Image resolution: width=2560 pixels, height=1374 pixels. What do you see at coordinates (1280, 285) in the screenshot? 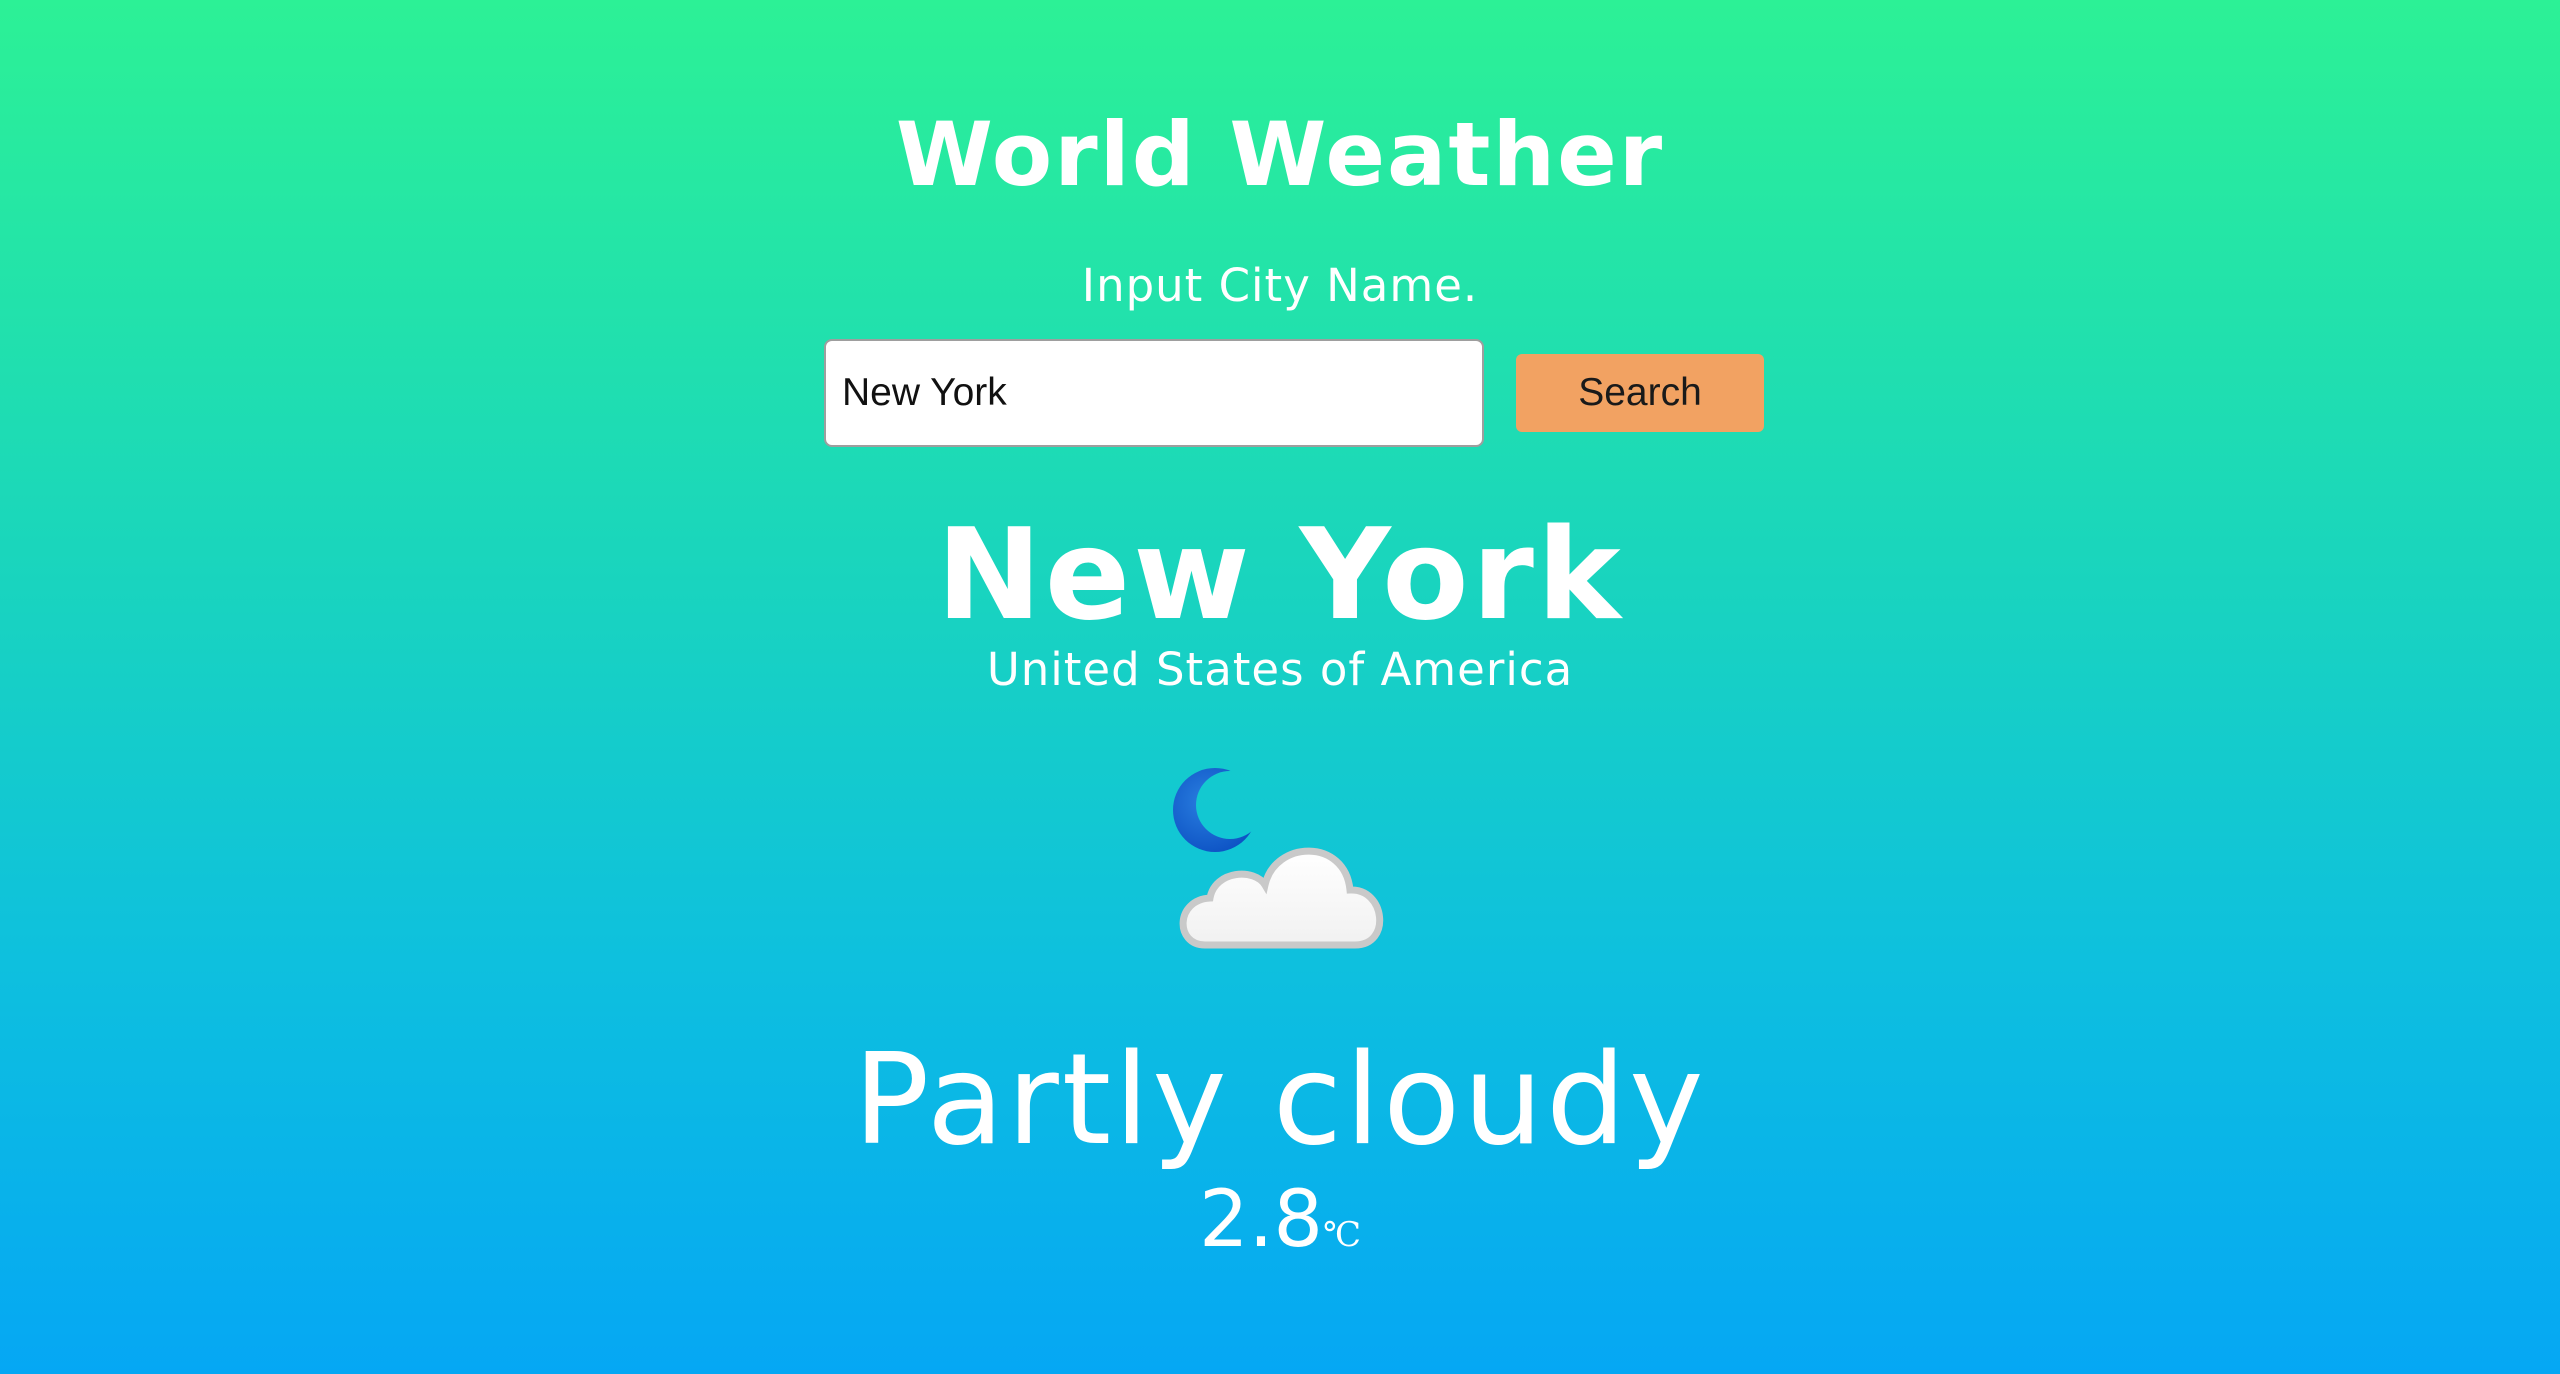
I see `city-input-prompt: Input City Name.` at bounding box center [1280, 285].